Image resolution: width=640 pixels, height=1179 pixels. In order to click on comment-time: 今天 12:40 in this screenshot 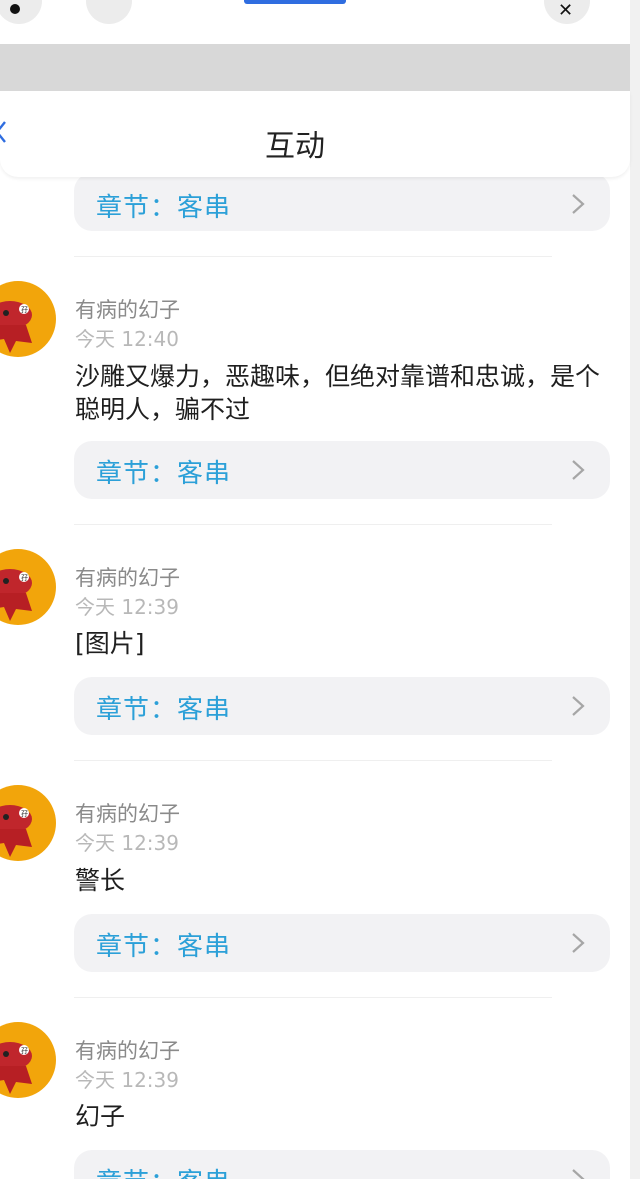, I will do `click(127, 339)`.